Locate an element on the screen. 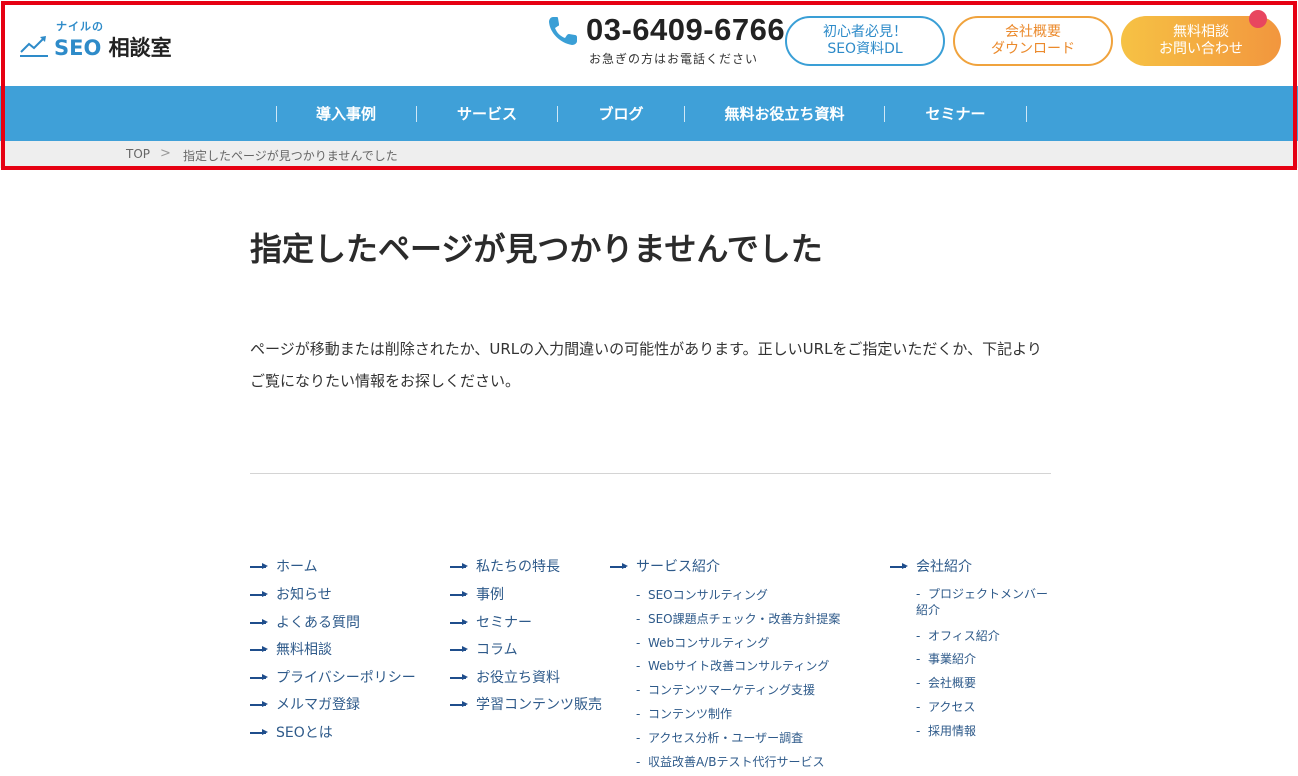 This screenshot has width=1298, height=776. footer-link-label: ホーム is located at coordinates (297, 567).